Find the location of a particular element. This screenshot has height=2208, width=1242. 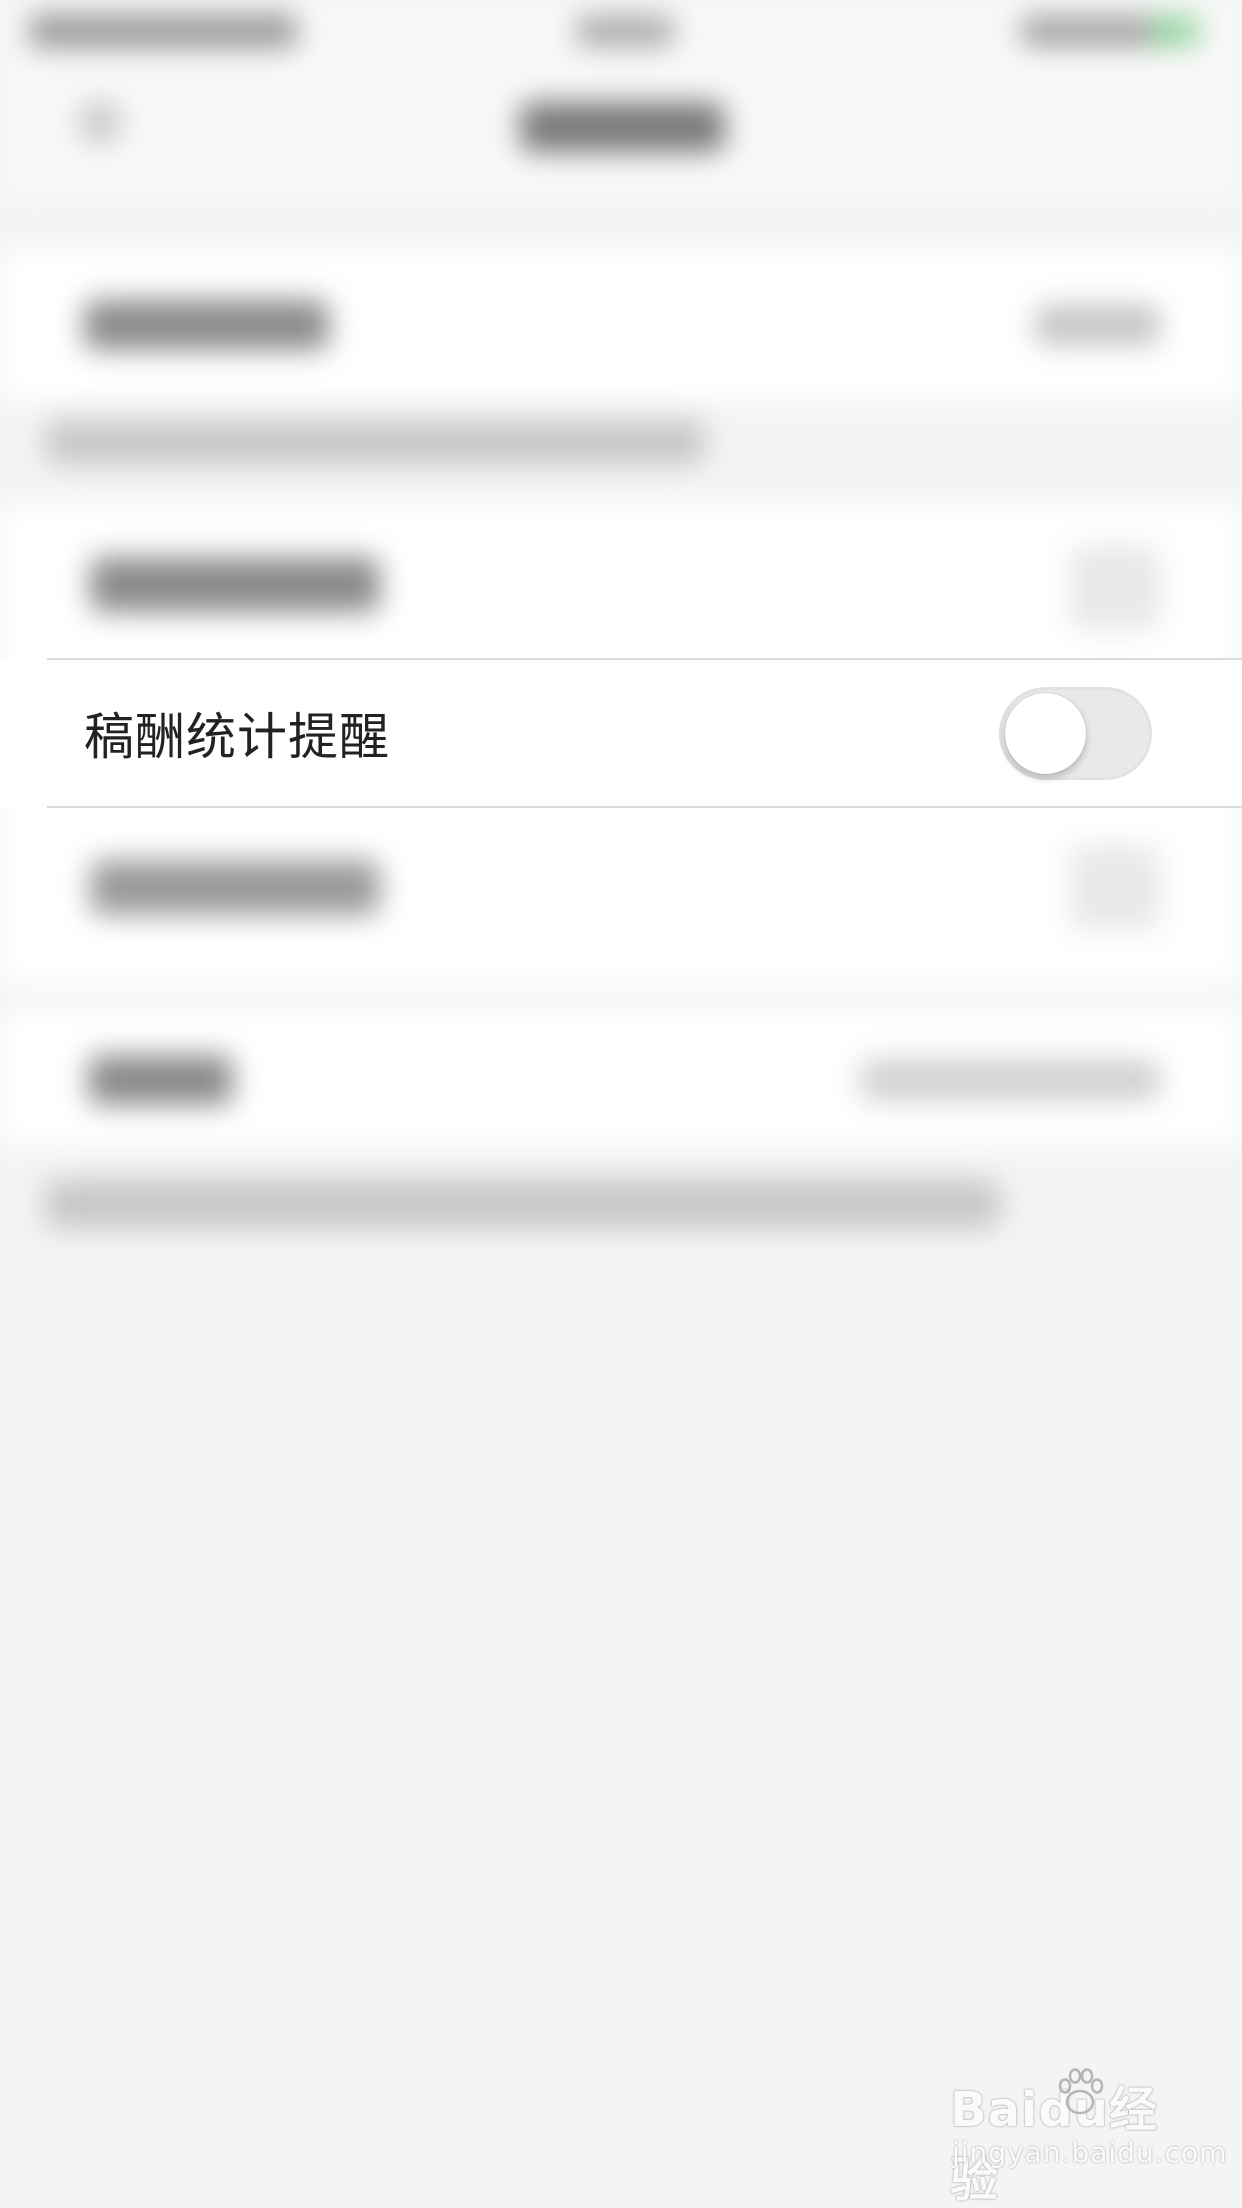

royalty-stats-reminder-toggle is located at coordinates (1075, 733).